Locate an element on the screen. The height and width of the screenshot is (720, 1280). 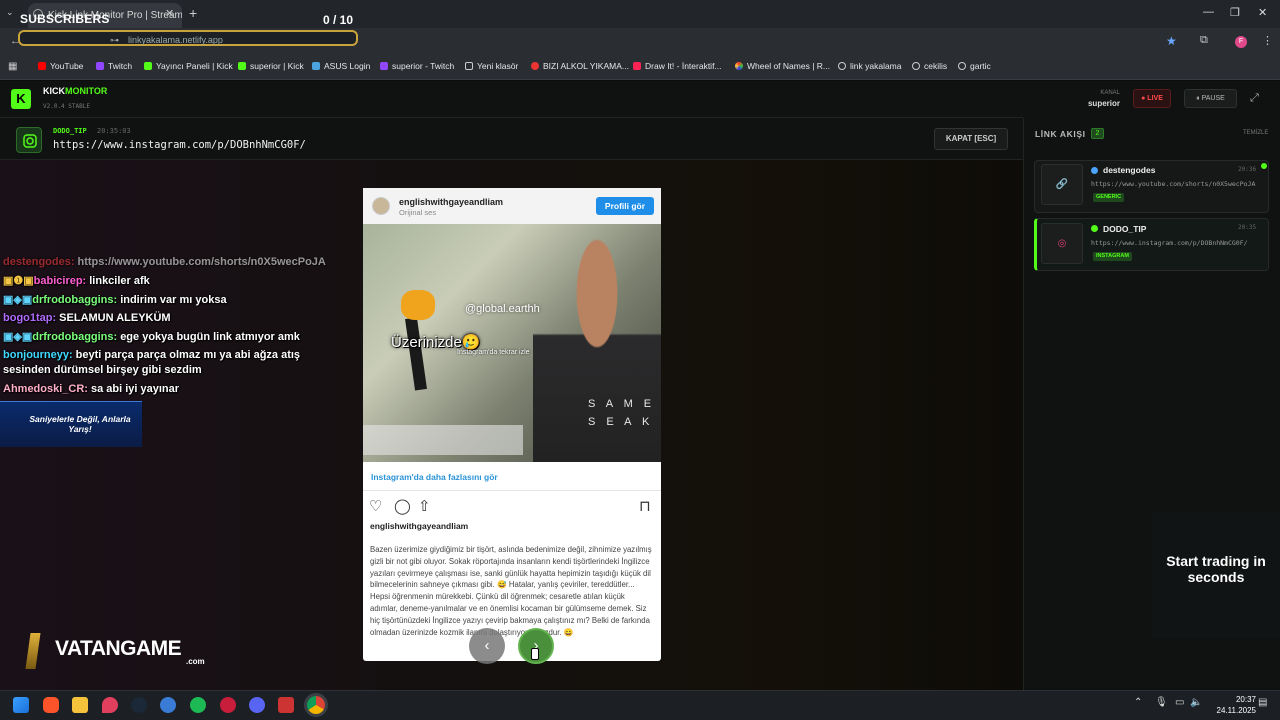
live-button: ● LIVE is located at coordinates (1152, 98).